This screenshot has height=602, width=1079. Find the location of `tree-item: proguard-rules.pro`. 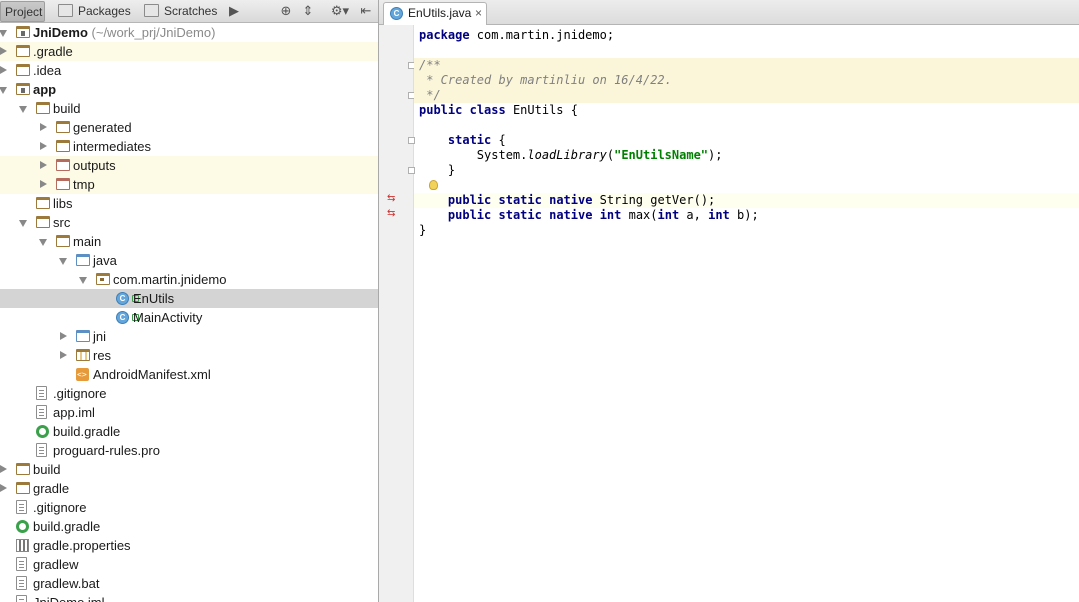

tree-item: proguard-rules.pro is located at coordinates (189, 450).